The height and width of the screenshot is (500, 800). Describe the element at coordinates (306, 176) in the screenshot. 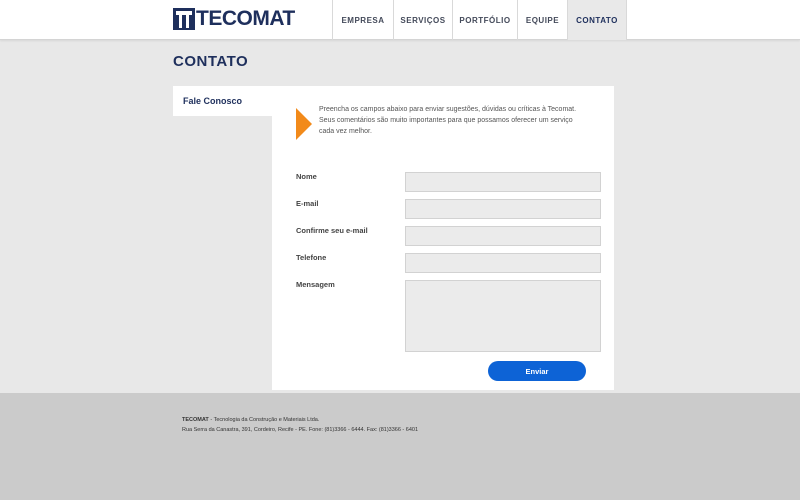

I see `field-label: Nome` at that location.